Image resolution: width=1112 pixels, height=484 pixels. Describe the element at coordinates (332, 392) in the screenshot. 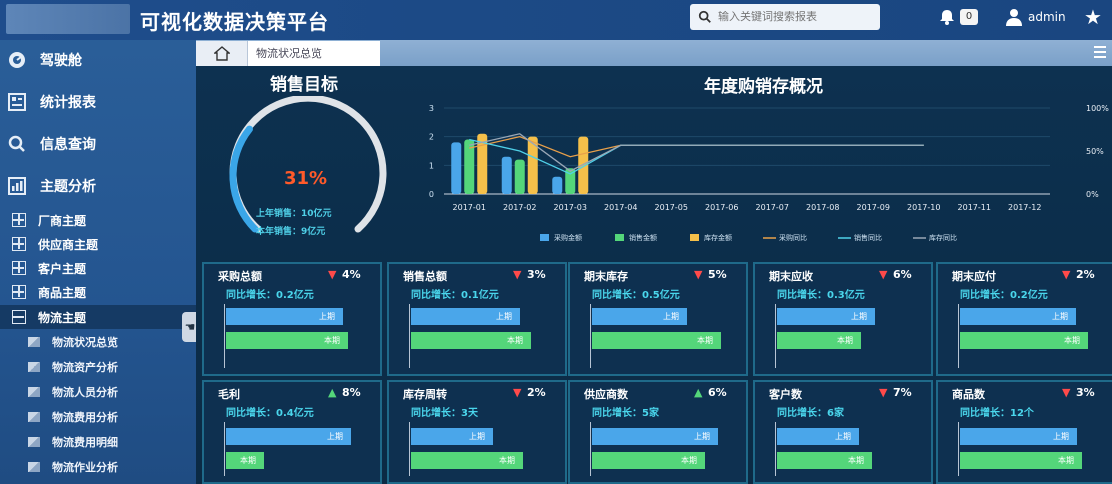

I see `trend-flag-icon: ▲` at that location.